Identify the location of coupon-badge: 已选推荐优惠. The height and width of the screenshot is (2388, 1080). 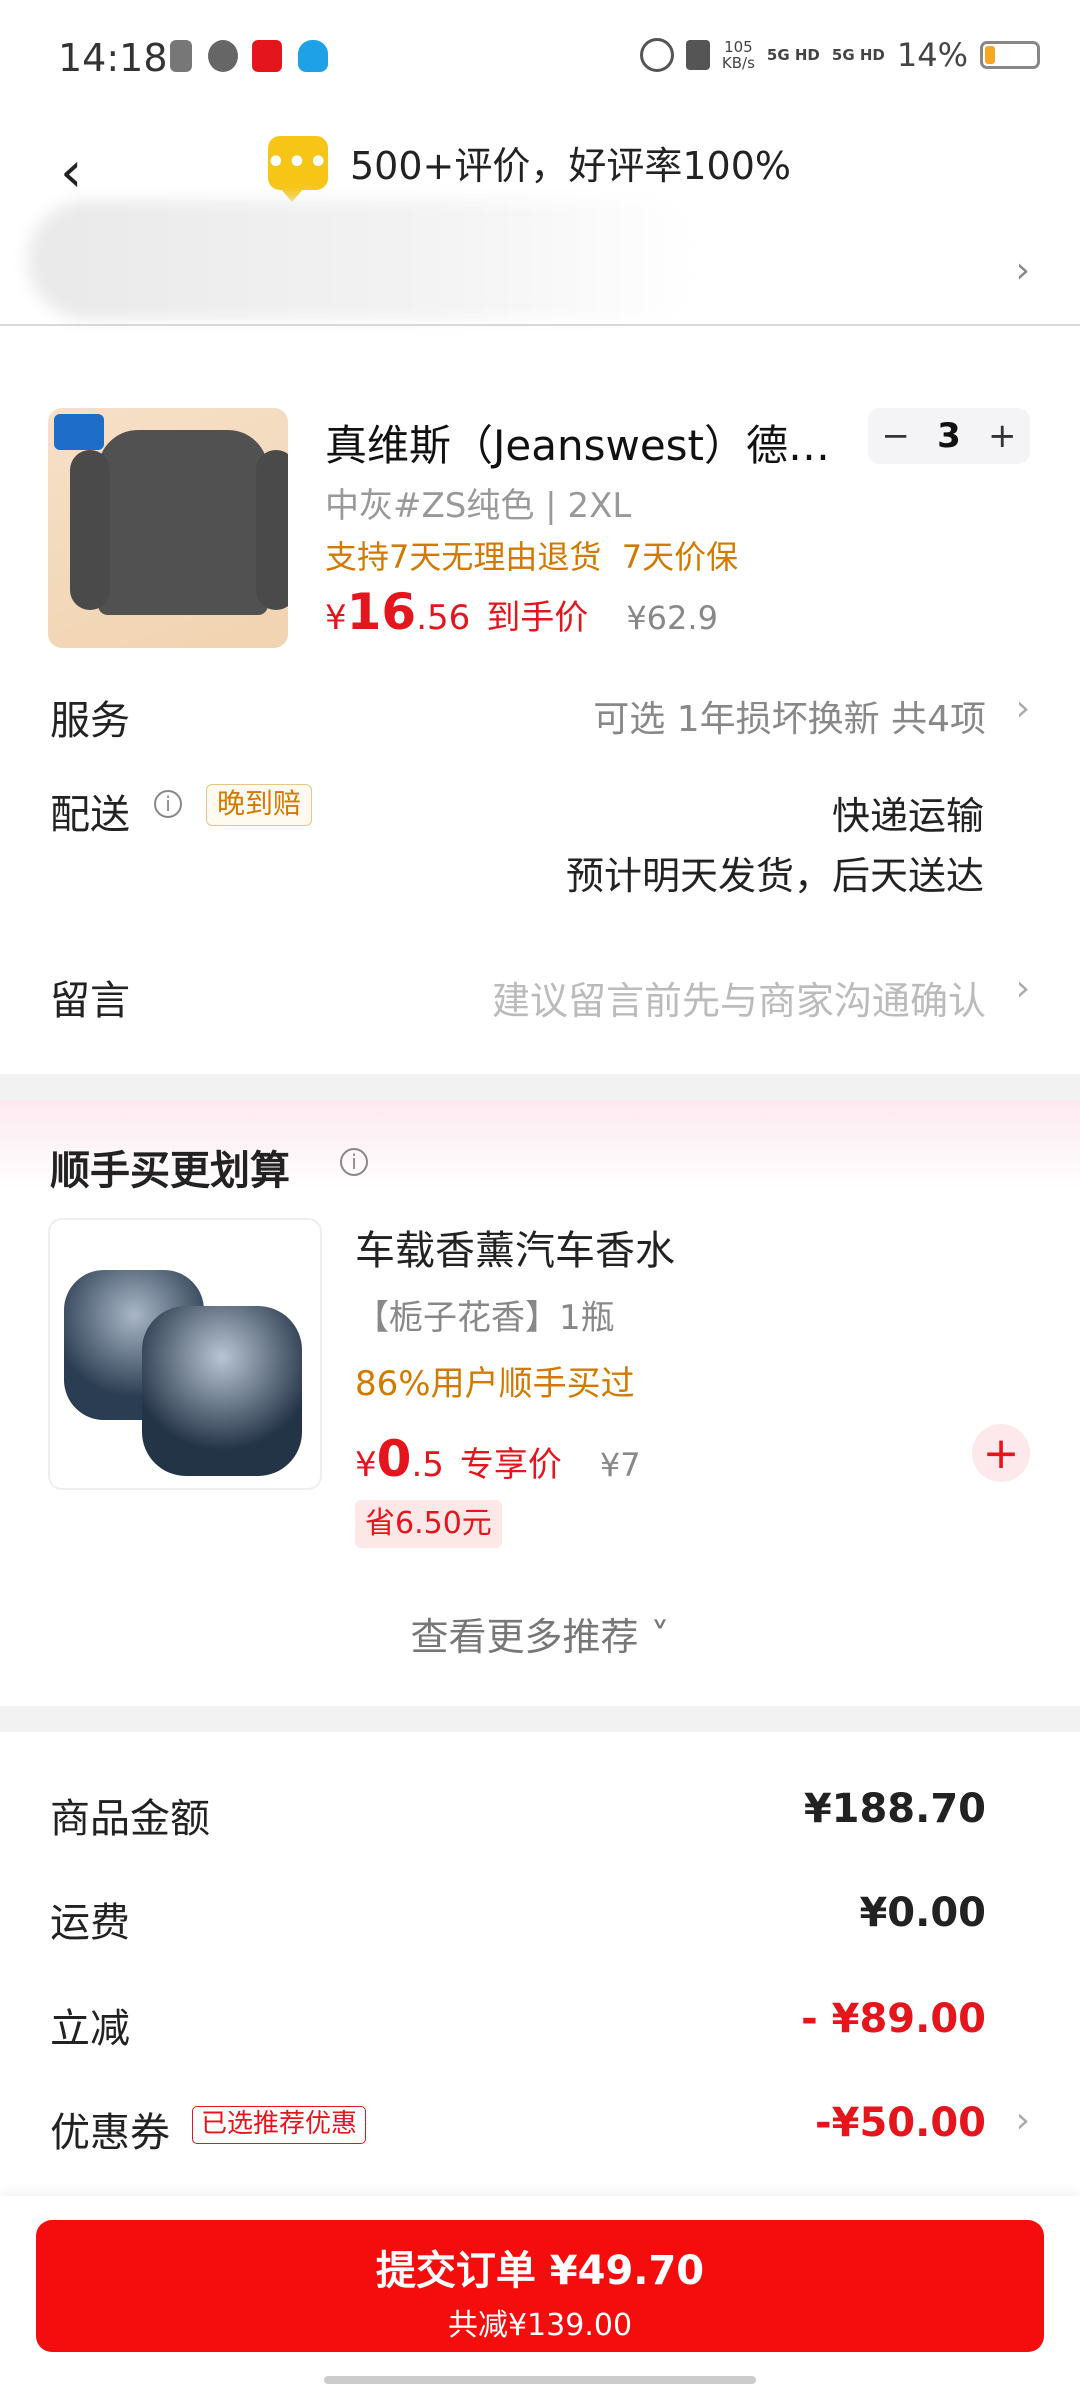
(279, 2125).